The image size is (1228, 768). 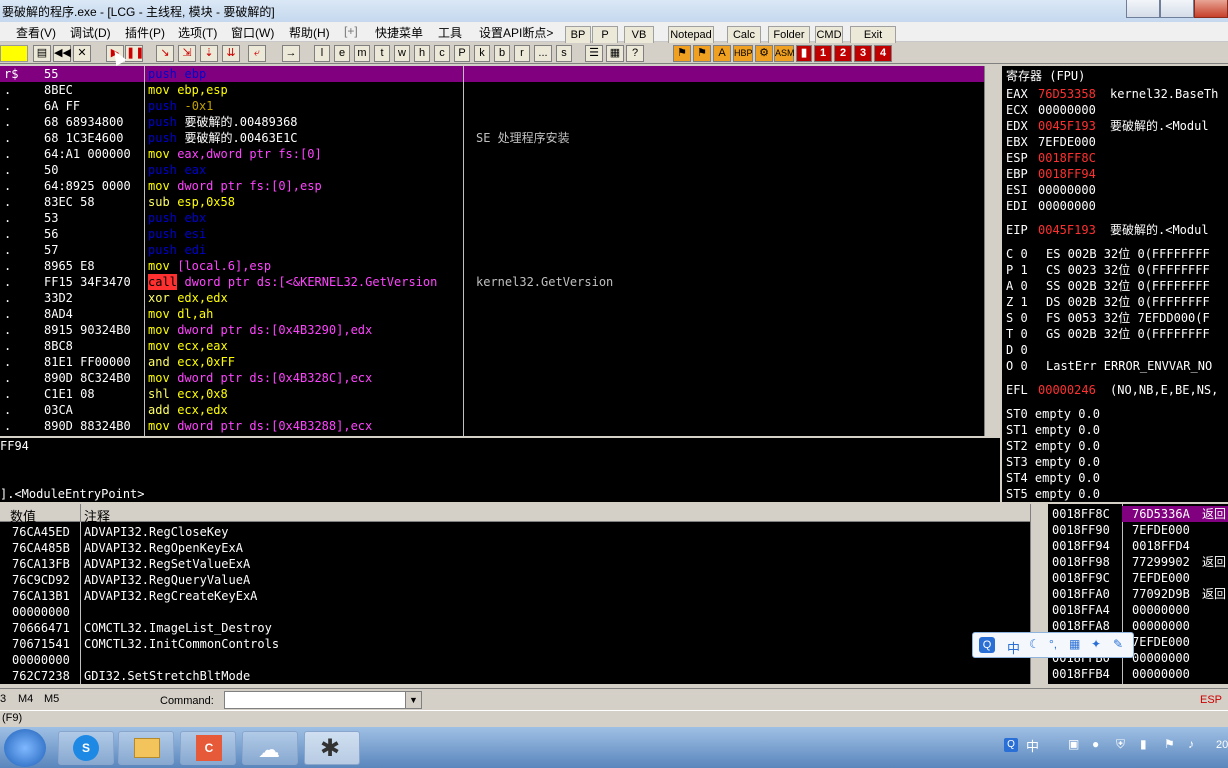 I want to click on notepad-button: Notepad, so click(x=691, y=35).